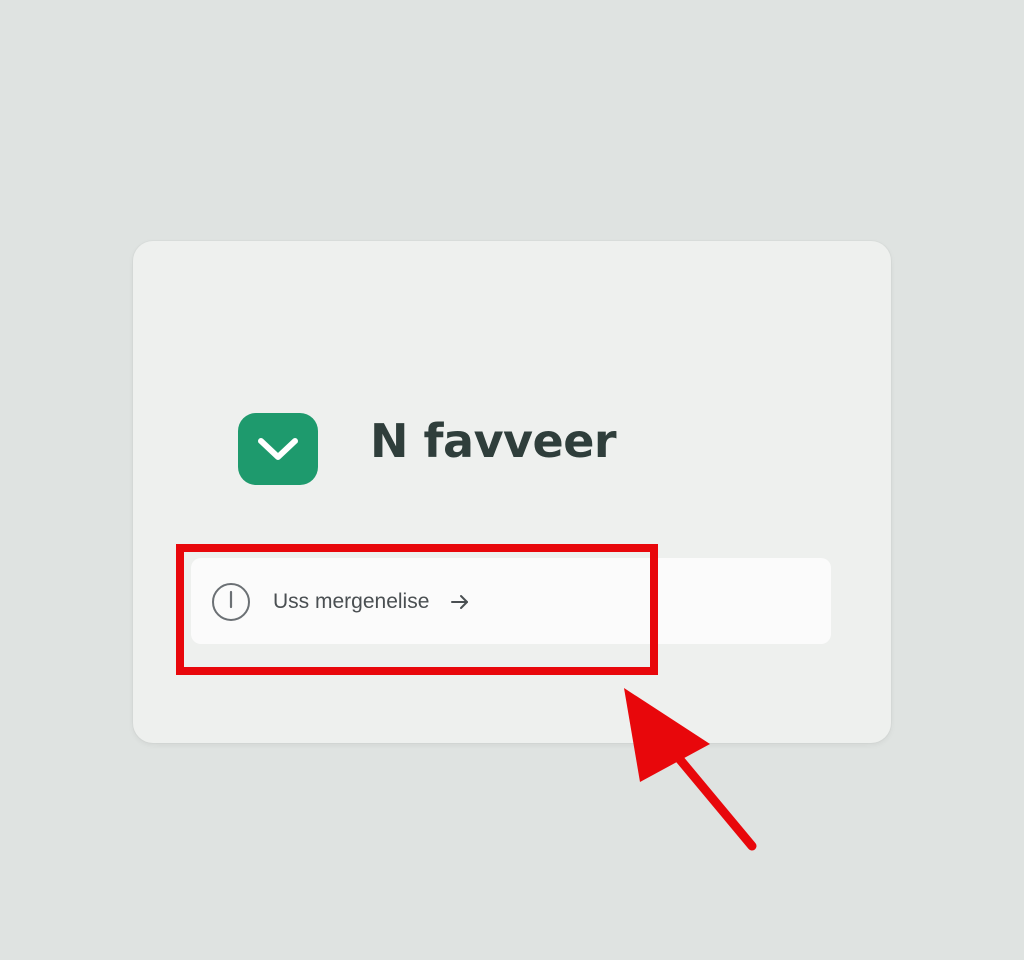 The height and width of the screenshot is (960, 1024). Describe the element at coordinates (460, 602) in the screenshot. I see `arrow-right-icon` at that location.